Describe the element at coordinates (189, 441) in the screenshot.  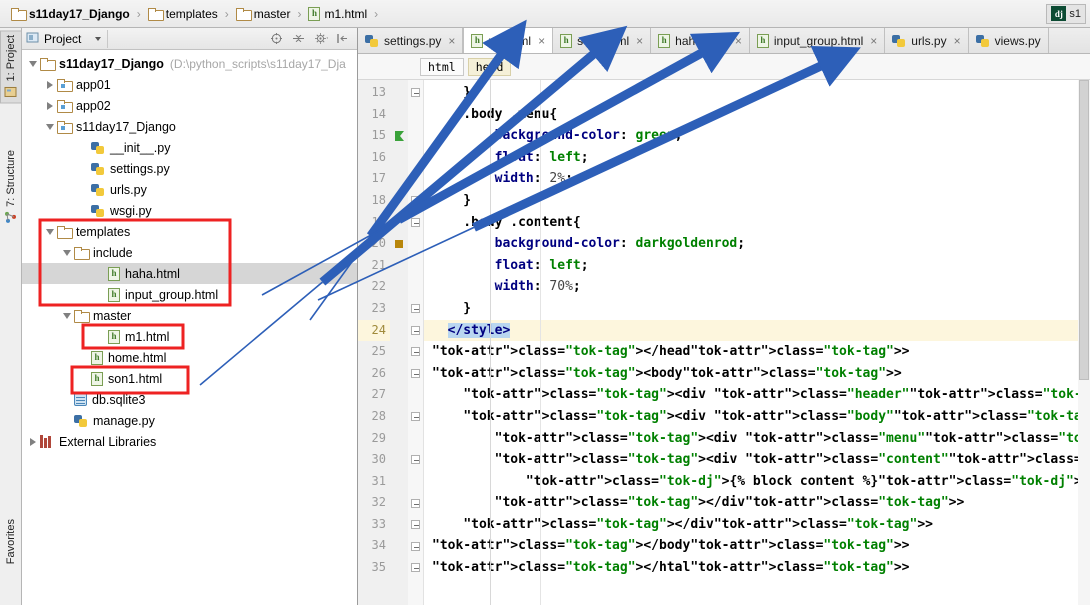
I see `tree-row: External Libraries` at that location.